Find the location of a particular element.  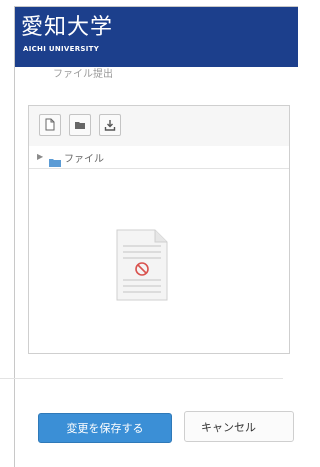

folder-path: ▶ ファイル is located at coordinates (159, 157).